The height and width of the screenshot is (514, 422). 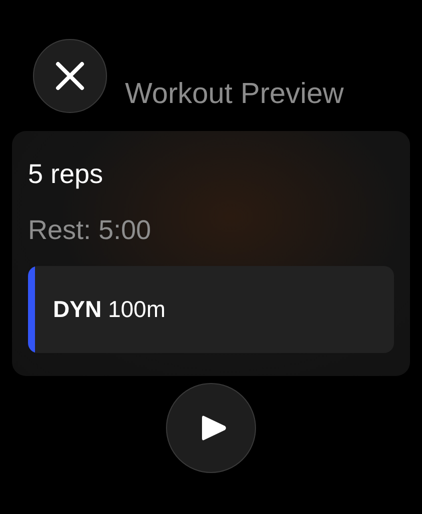 What do you see at coordinates (234, 94) in the screenshot?
I see `window-title: Workout Preview` at bounding box center [234, 94].